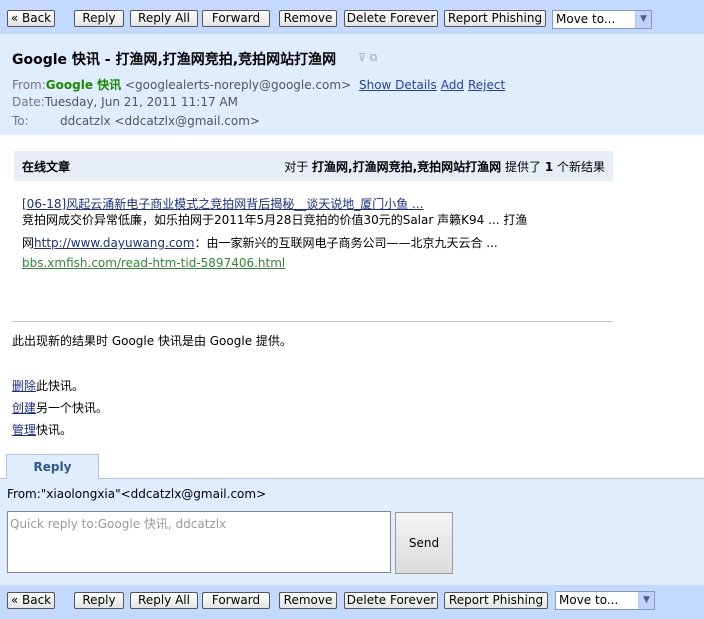  I want to click on snippet-prefix: 网, so click(28, 243).